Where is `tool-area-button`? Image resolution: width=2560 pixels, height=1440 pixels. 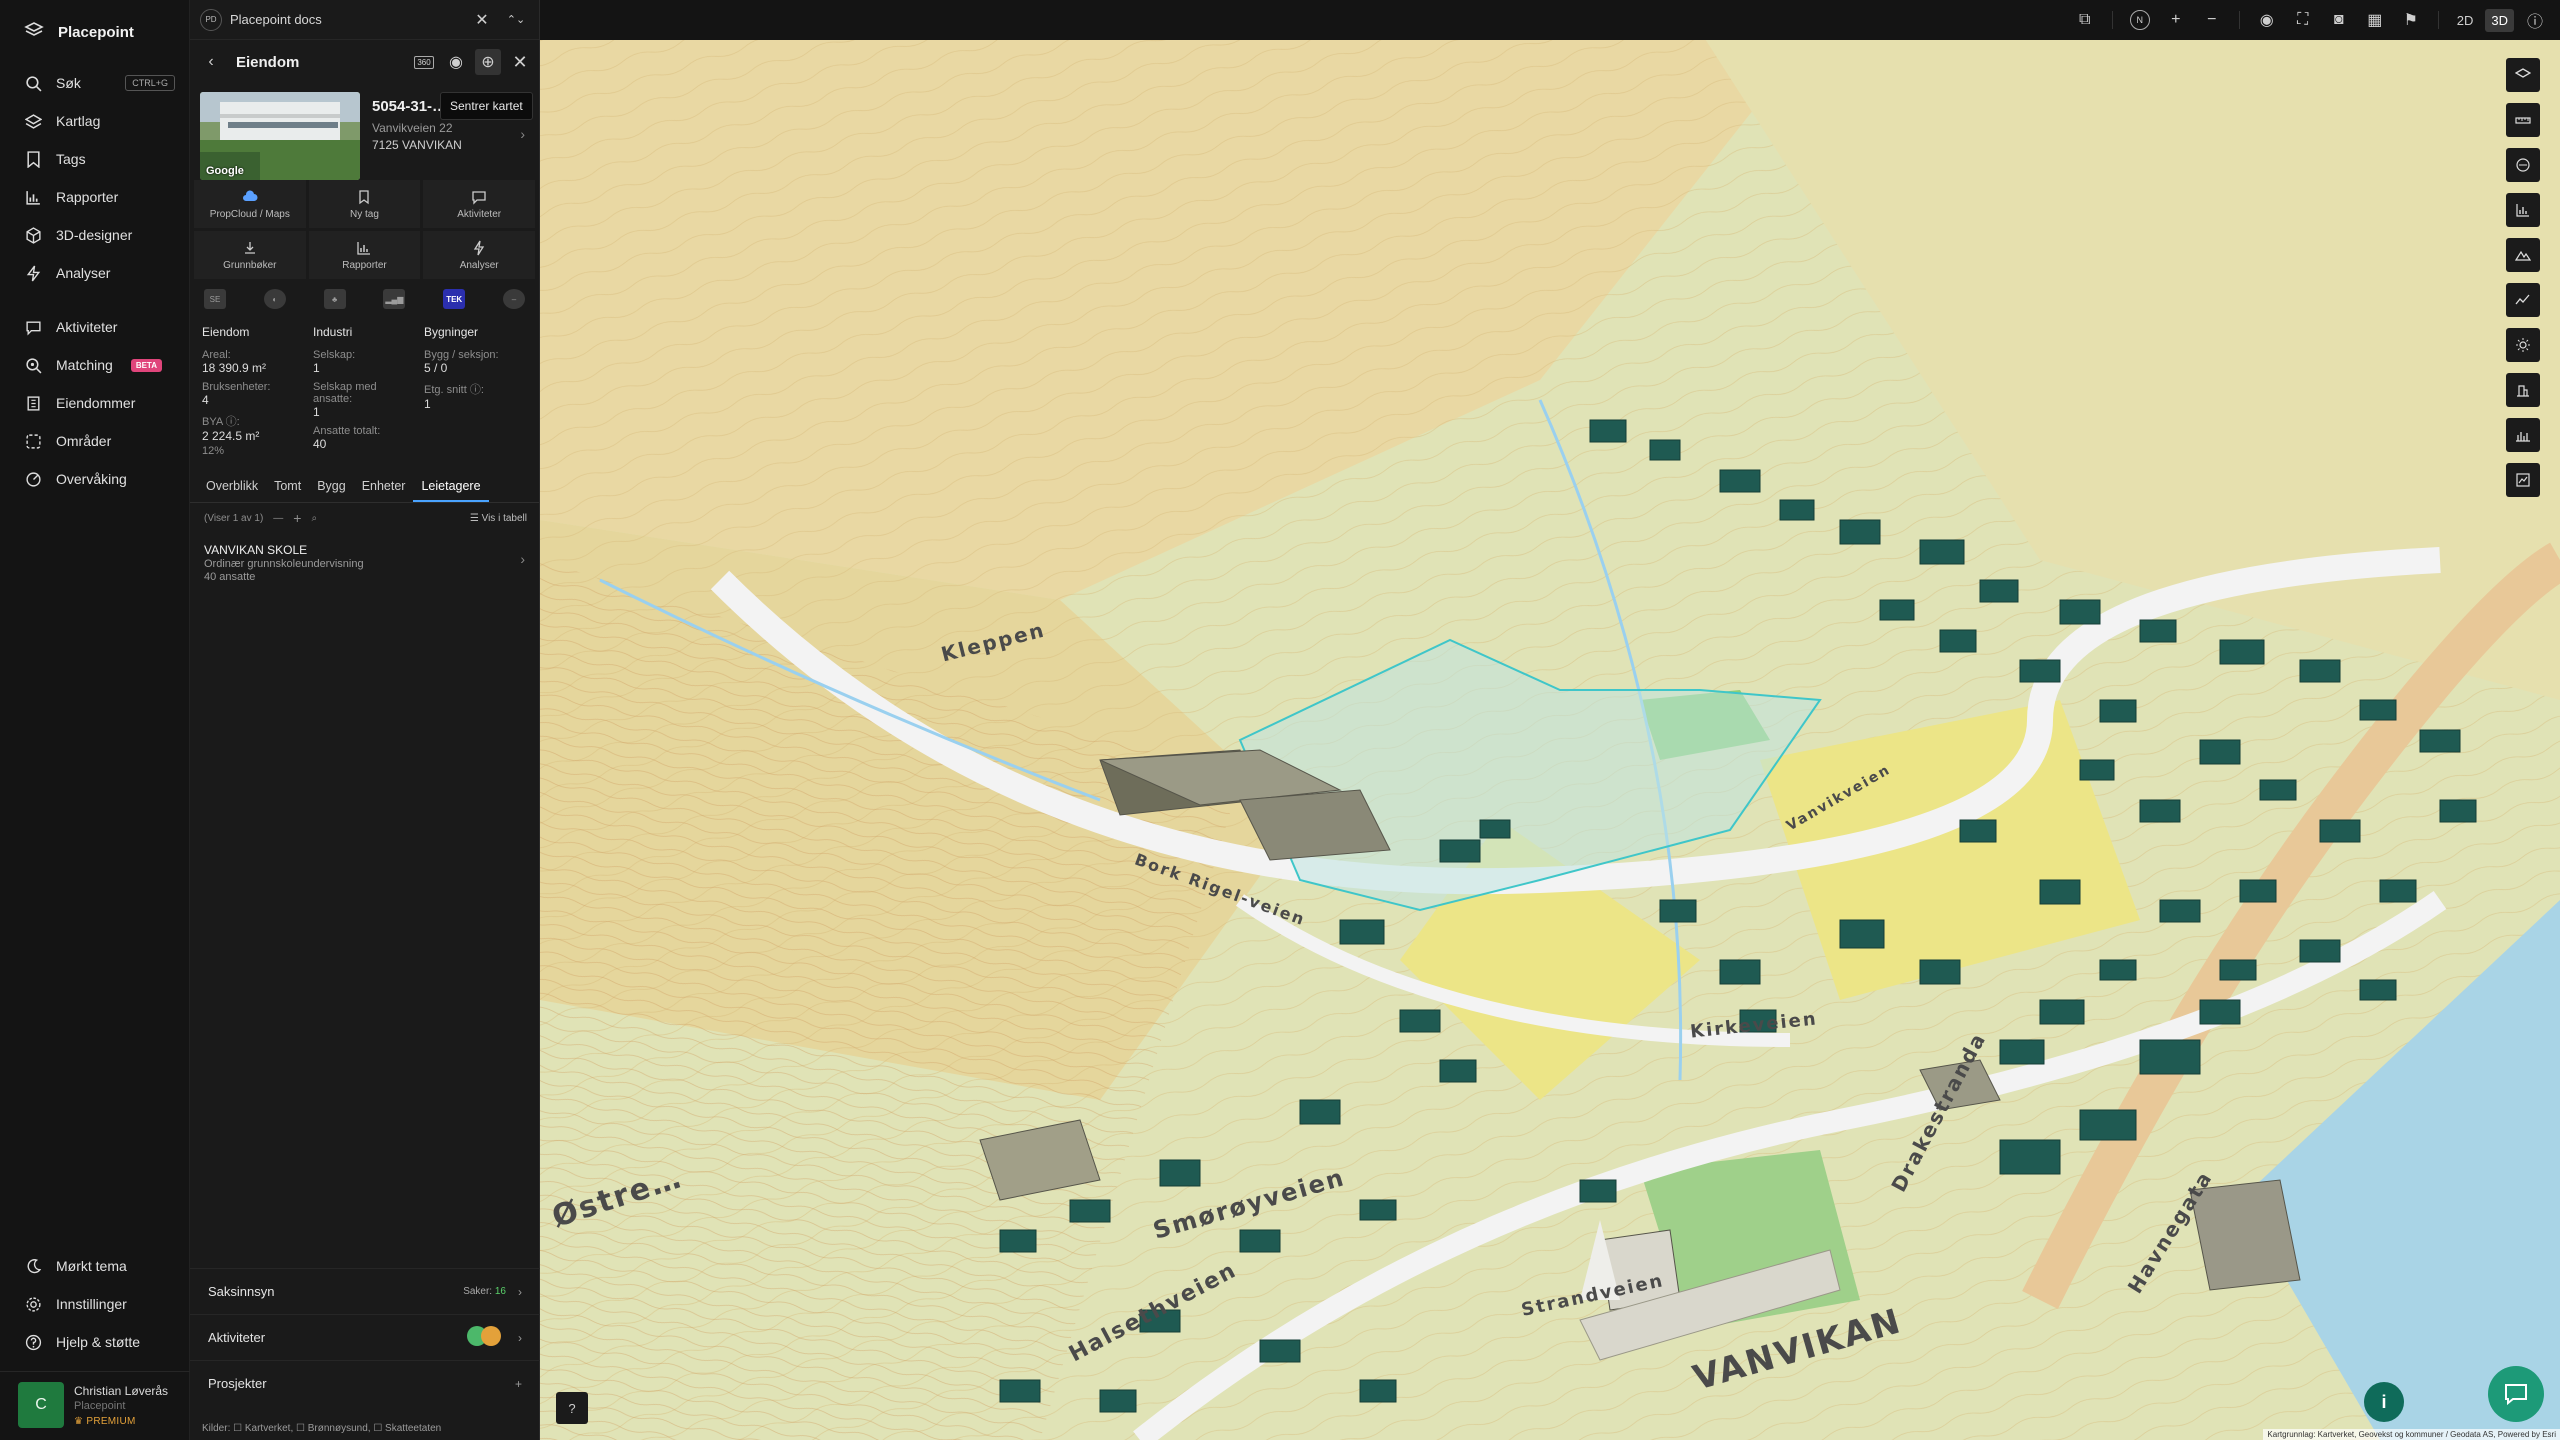 tool-area-button is located at coordinates (2523, 165).